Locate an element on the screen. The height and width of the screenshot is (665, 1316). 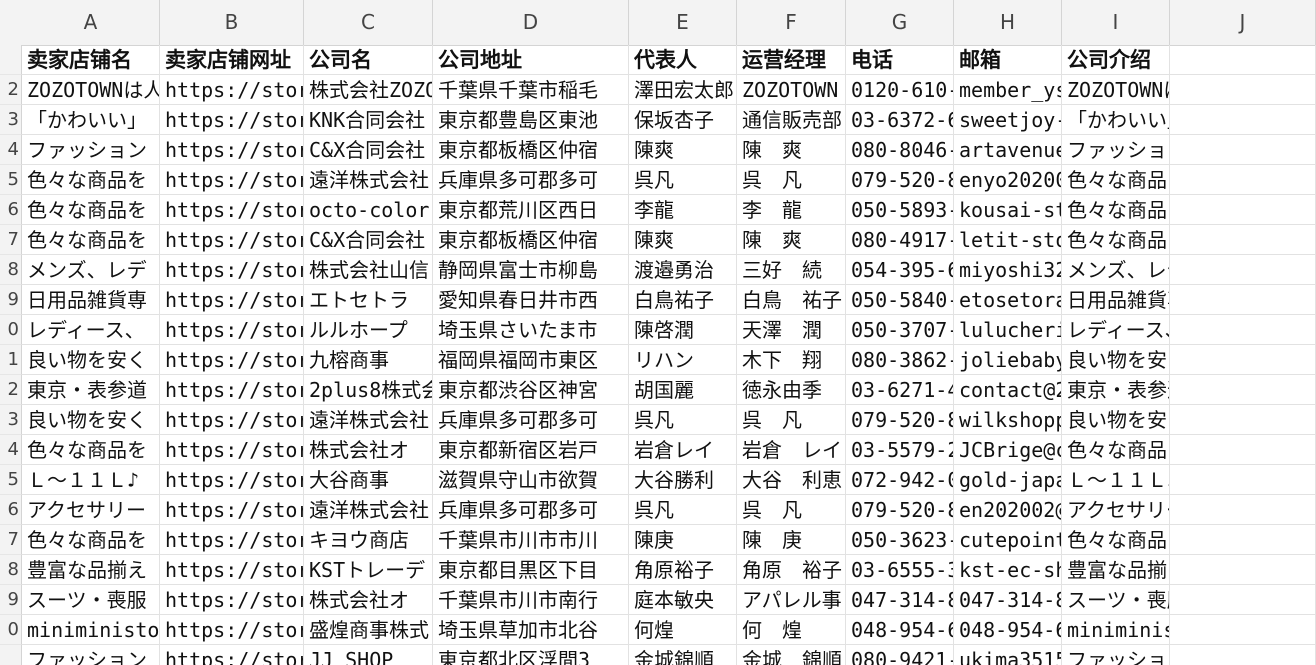
table-cell: 金城 錦順 is located at coordinates (791, 655).